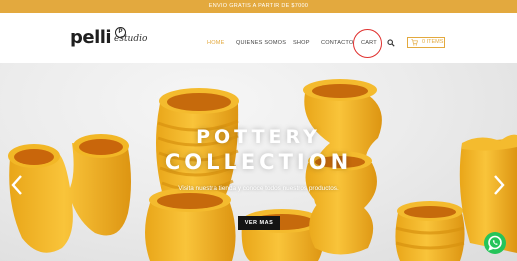 The image size is (517, 261). I want to click on nav-item-home: HOME, so click(216, 43).